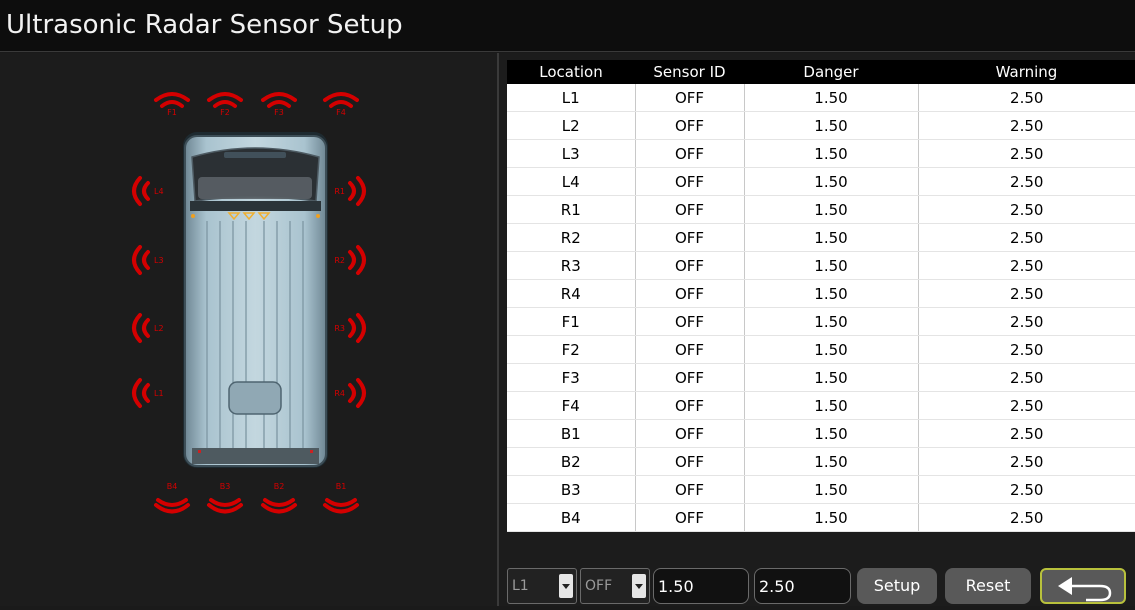  What do you see at coordinates (141, 292) in the screenshot?
I see `left-sensors` at bounding box center [141, 292].